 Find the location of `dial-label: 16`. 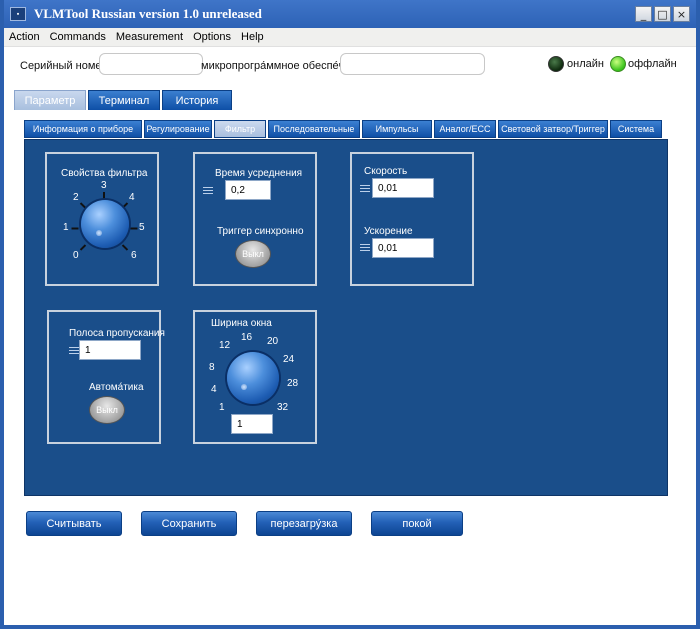

dial-label: 16 is located at coordinates (247, 337).